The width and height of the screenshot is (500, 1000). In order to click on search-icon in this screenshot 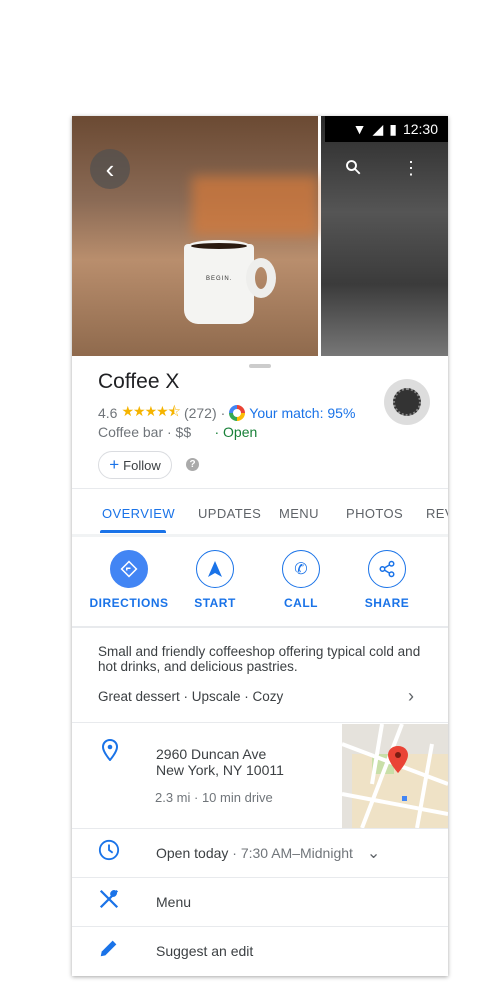, I will do `click(353, 169)`.